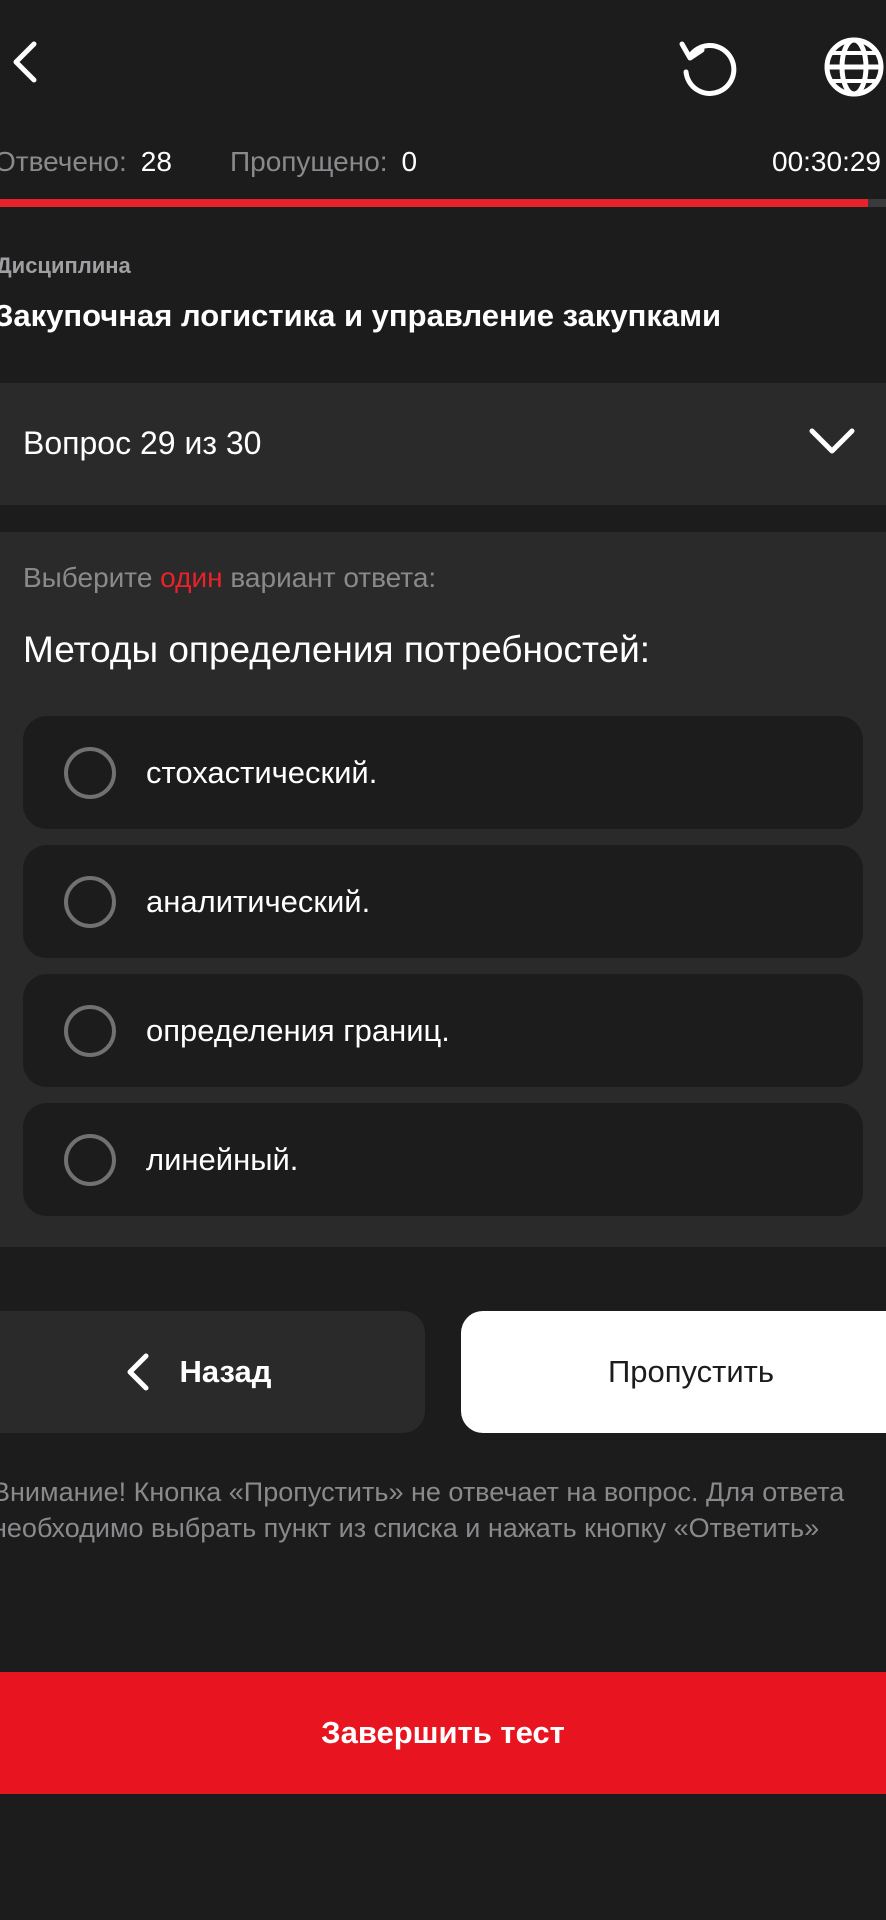 This screenshot has width=886, height=1920. Describe the element at coordinates (434, 203) in the screenshot. I see `progress-fill` at that location.